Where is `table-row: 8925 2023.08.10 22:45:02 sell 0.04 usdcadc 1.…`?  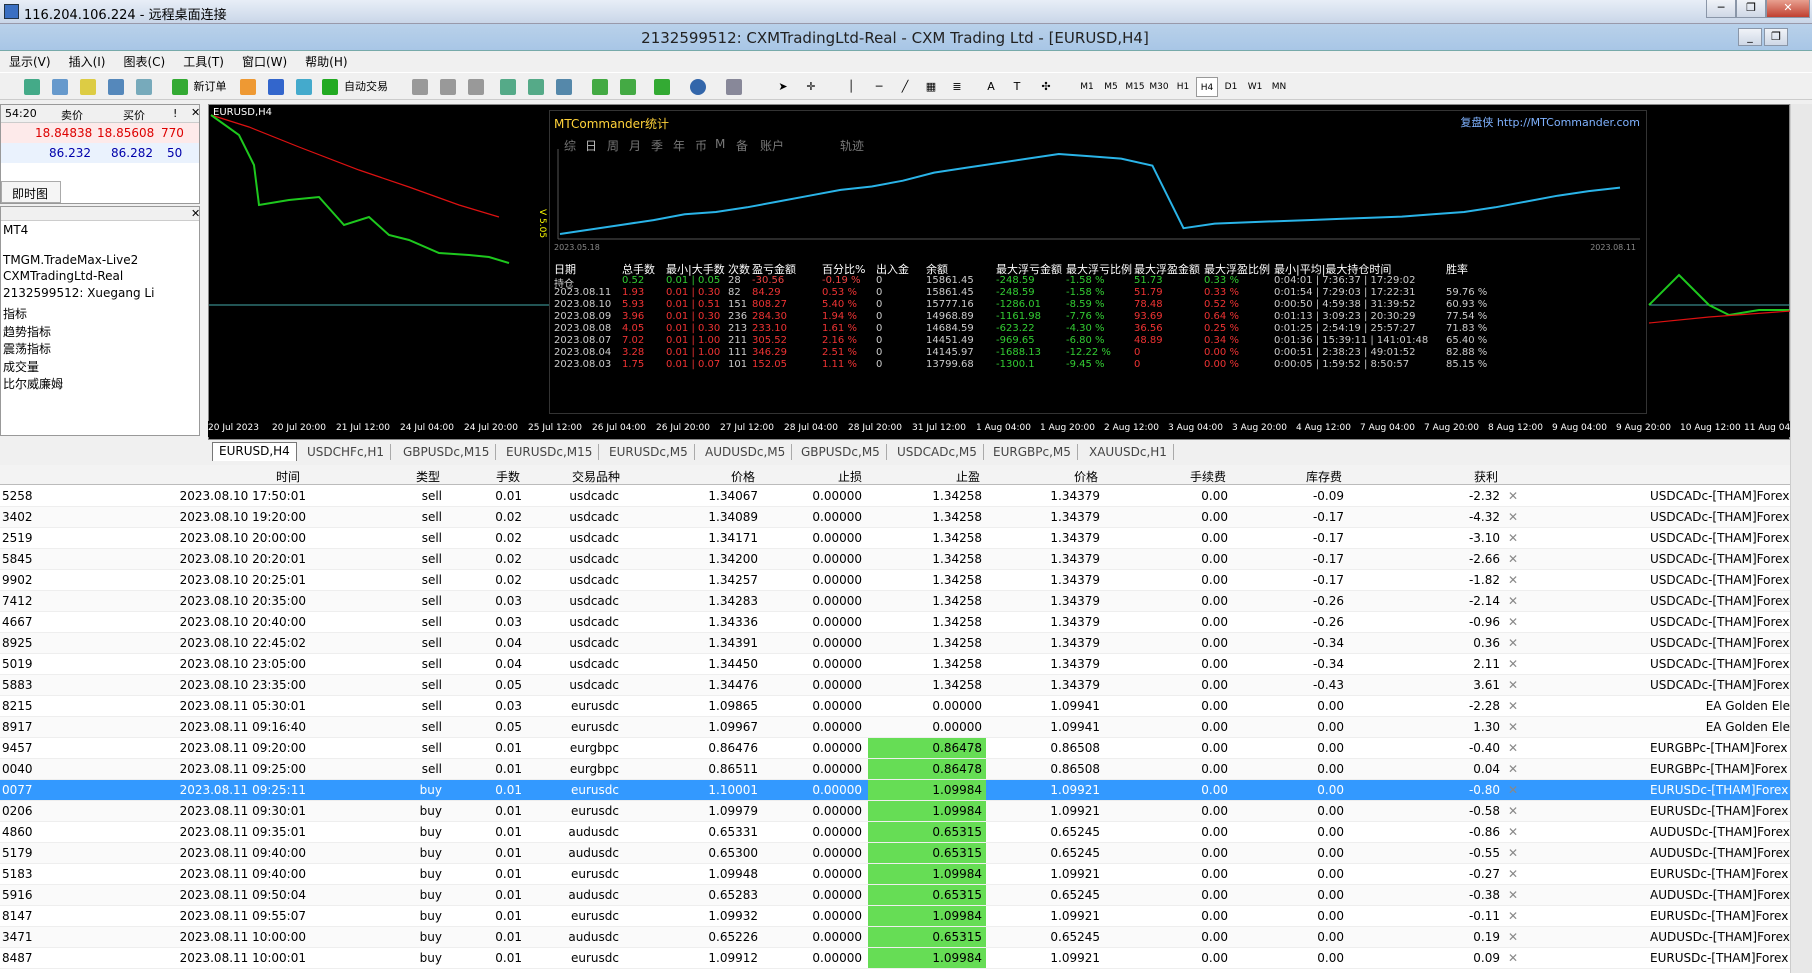 table-row: 8925 2023.08.10 22:45:02 sell 0.04 usdcadc 1.… is located at coordinates (895, 643).